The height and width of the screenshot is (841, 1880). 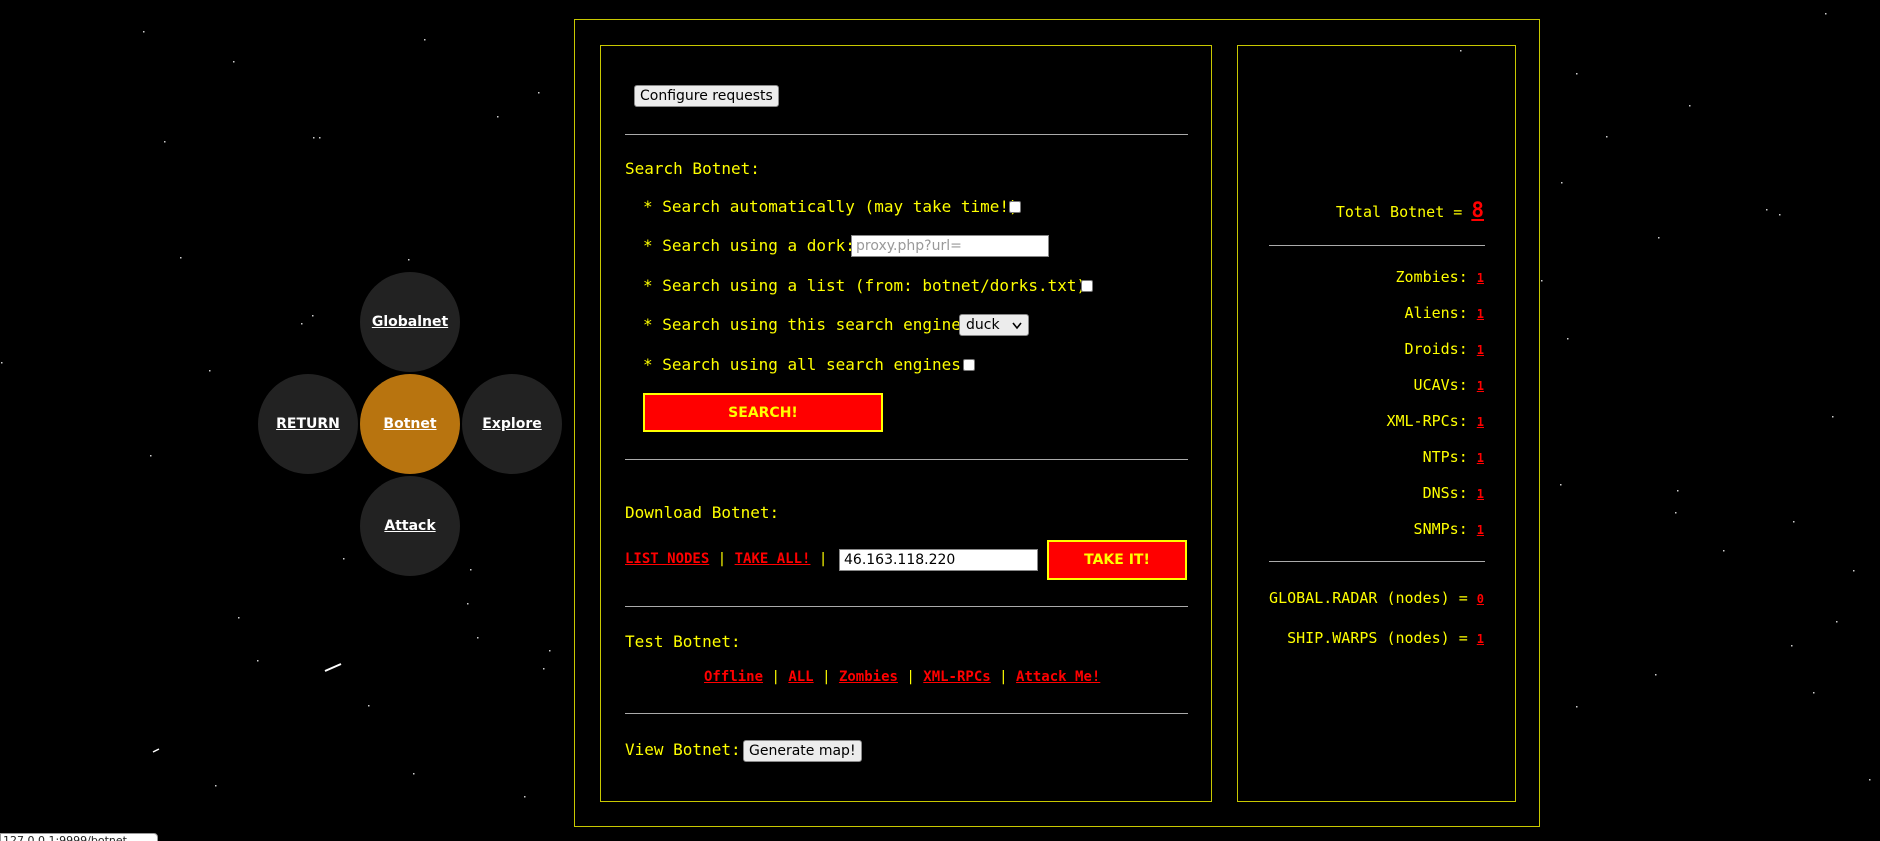 I want to click on test-heading: Test Botnet:, so click(x=683, y=641).